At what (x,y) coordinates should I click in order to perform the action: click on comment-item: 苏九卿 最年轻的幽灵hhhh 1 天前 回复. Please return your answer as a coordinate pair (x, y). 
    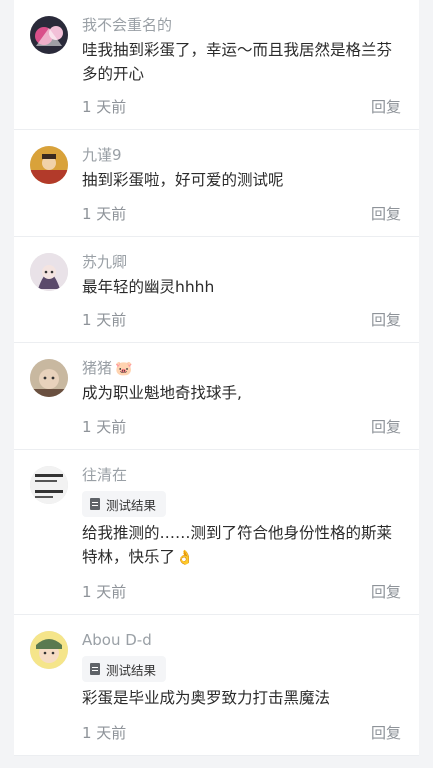
    Looking at the image, I should click on (216, 290).